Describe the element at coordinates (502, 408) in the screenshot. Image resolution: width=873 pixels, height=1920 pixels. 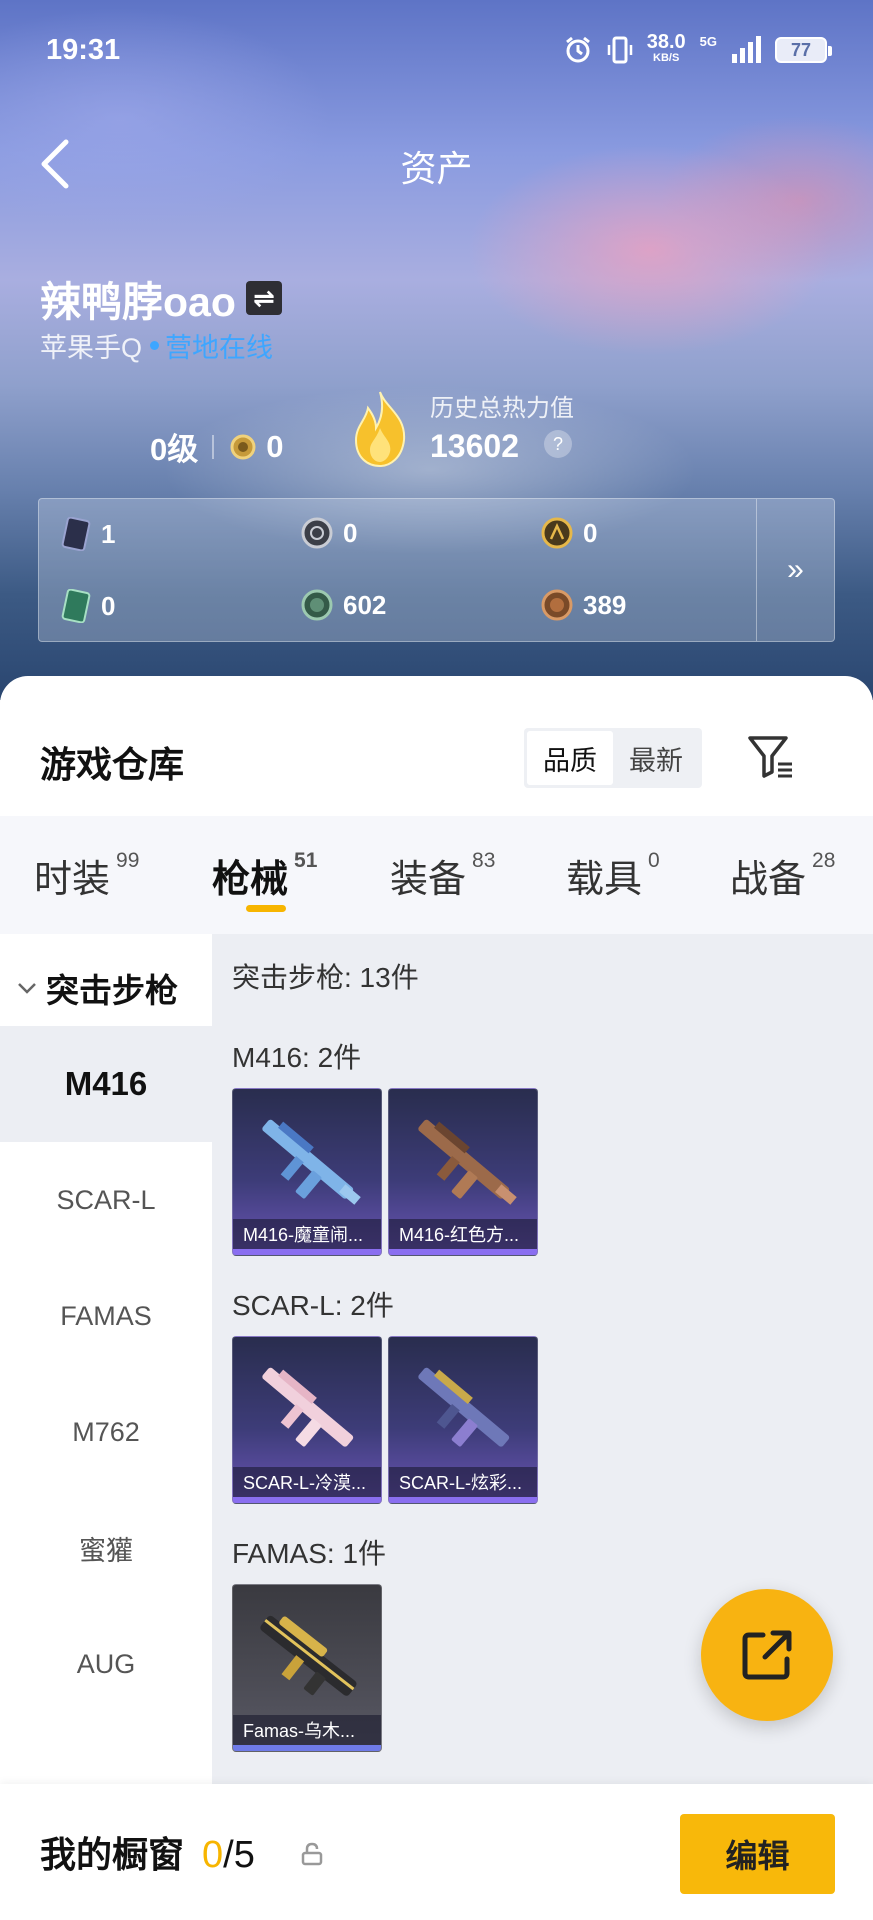
I see `heat-label: 历史总热力值` at that location.